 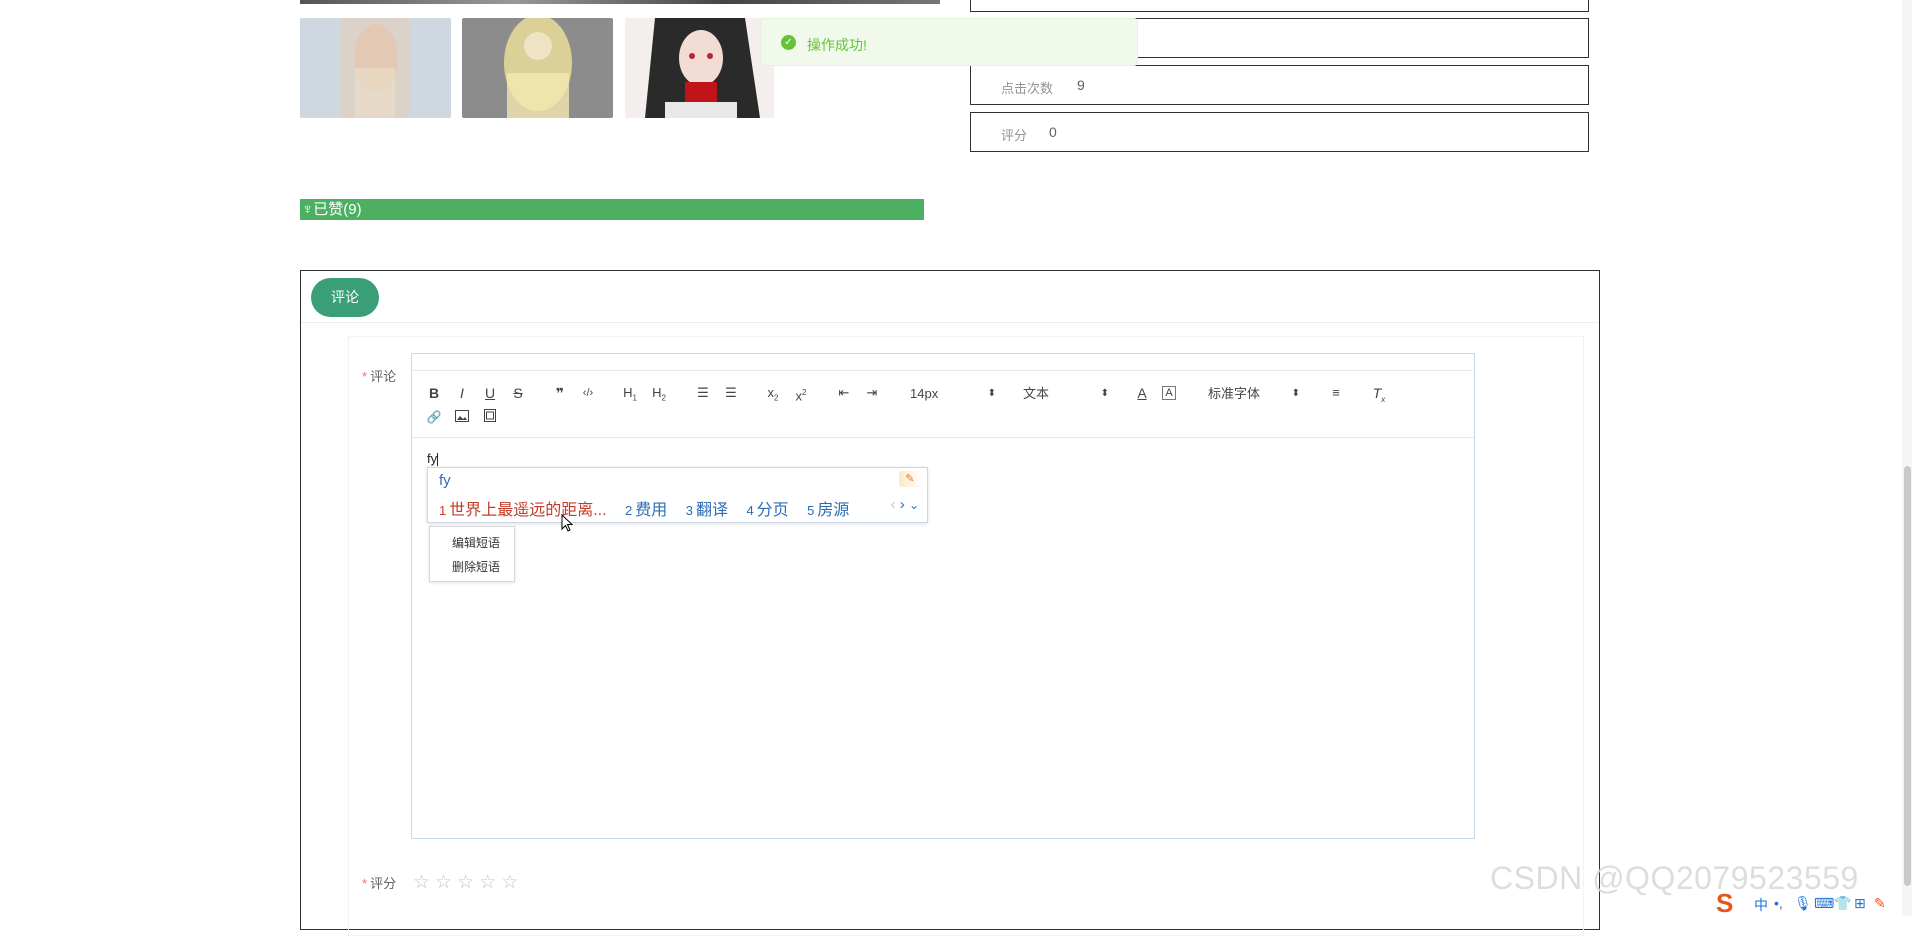 I want to click on editor-typed-text: fy, so click(x=432, y=458).